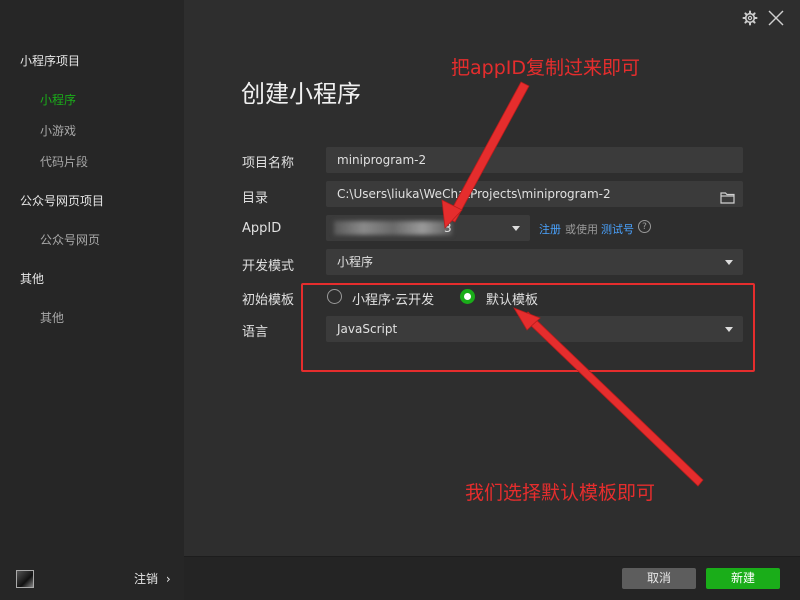 This screenshot has height=600, width=800. Describe the element at coordinates (448, 228) in the screenshot. I see `appid-value-tail: 3` at that location.